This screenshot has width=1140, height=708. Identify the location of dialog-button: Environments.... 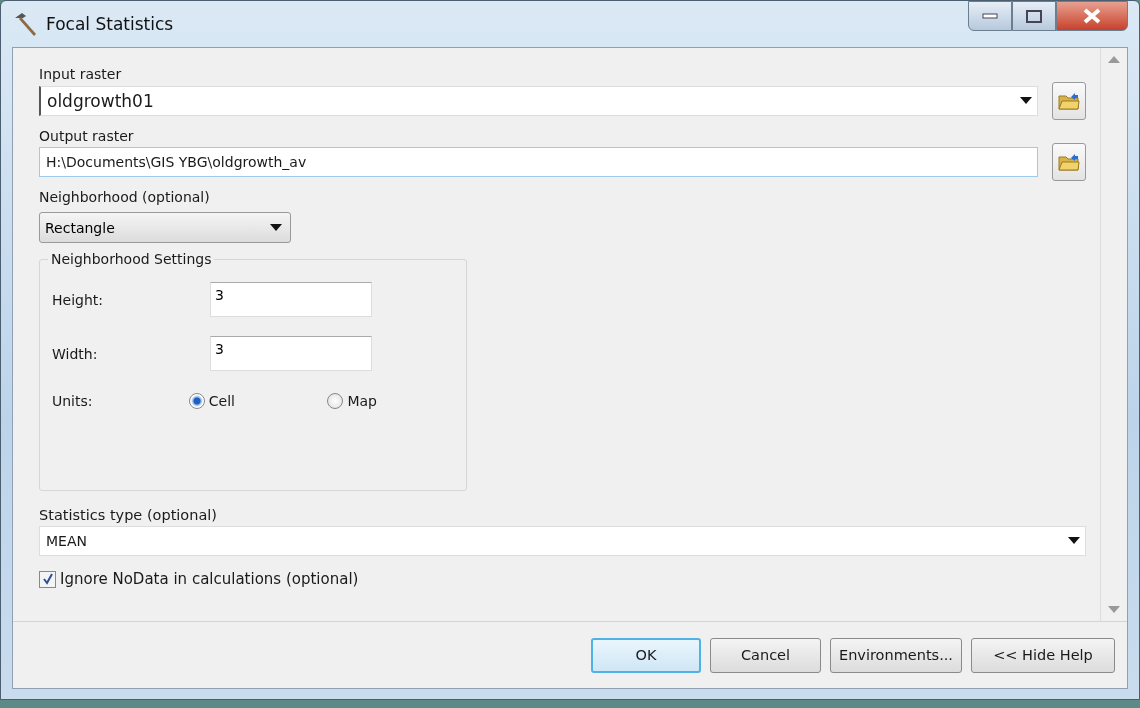
(896, 655).